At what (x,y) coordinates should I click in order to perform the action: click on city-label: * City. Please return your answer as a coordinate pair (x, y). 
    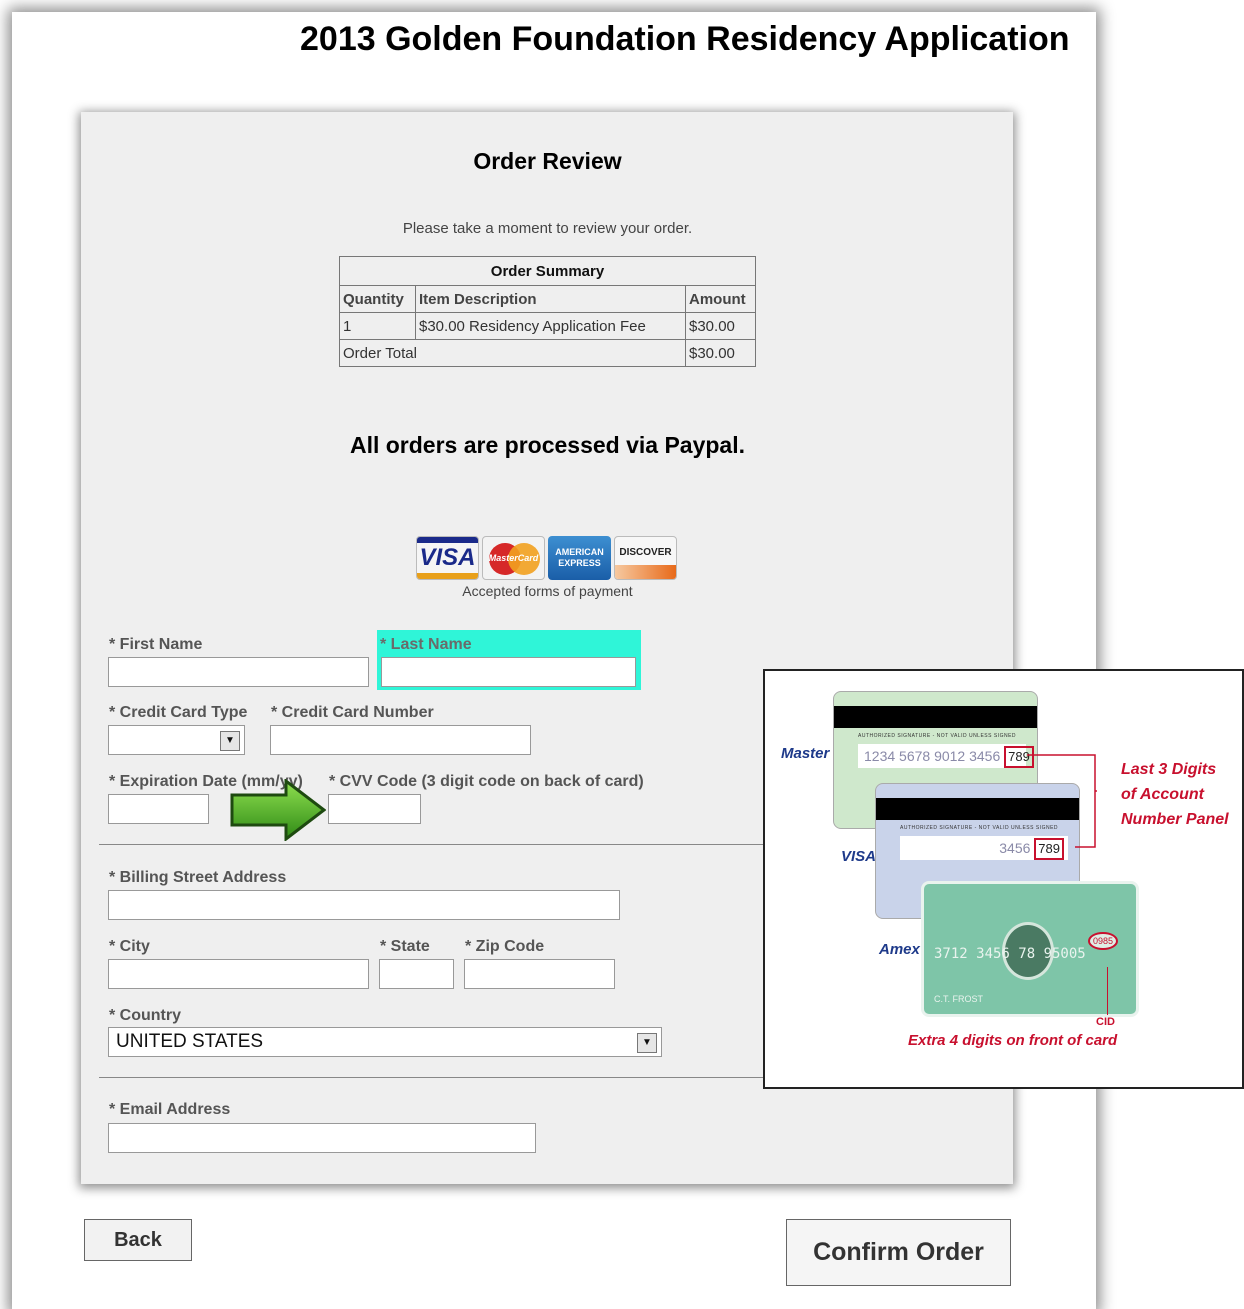
    Looking at the image, I should click on (129, 946).